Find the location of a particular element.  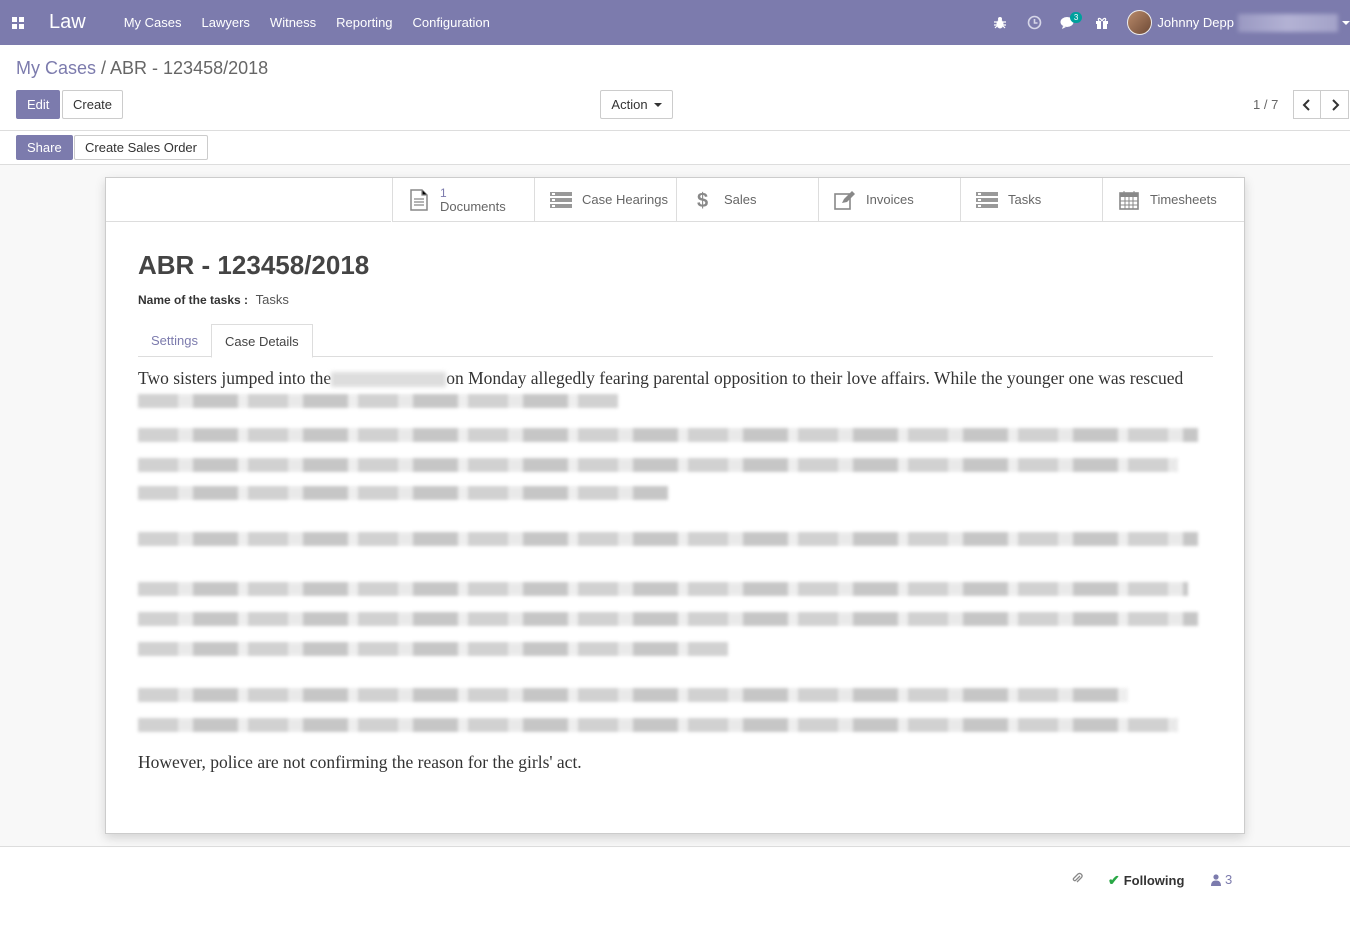

edit-button: Edit is located at coordinates (38, 104).